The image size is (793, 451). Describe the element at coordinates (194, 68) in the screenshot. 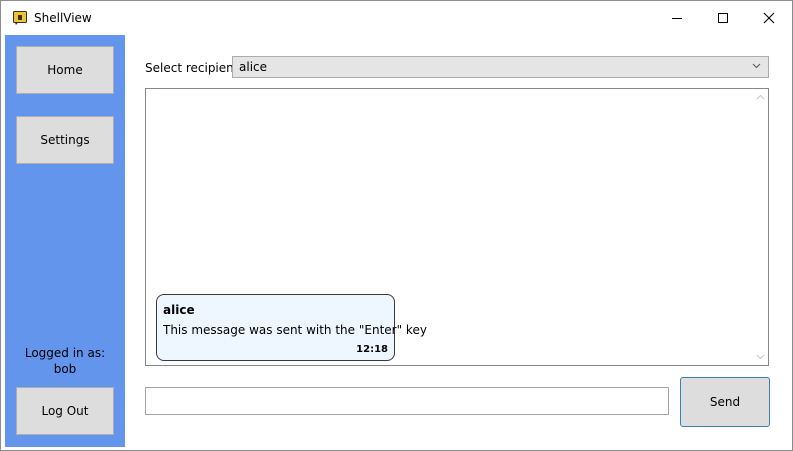

I see `recipient-label: Select recipient:` at that location.